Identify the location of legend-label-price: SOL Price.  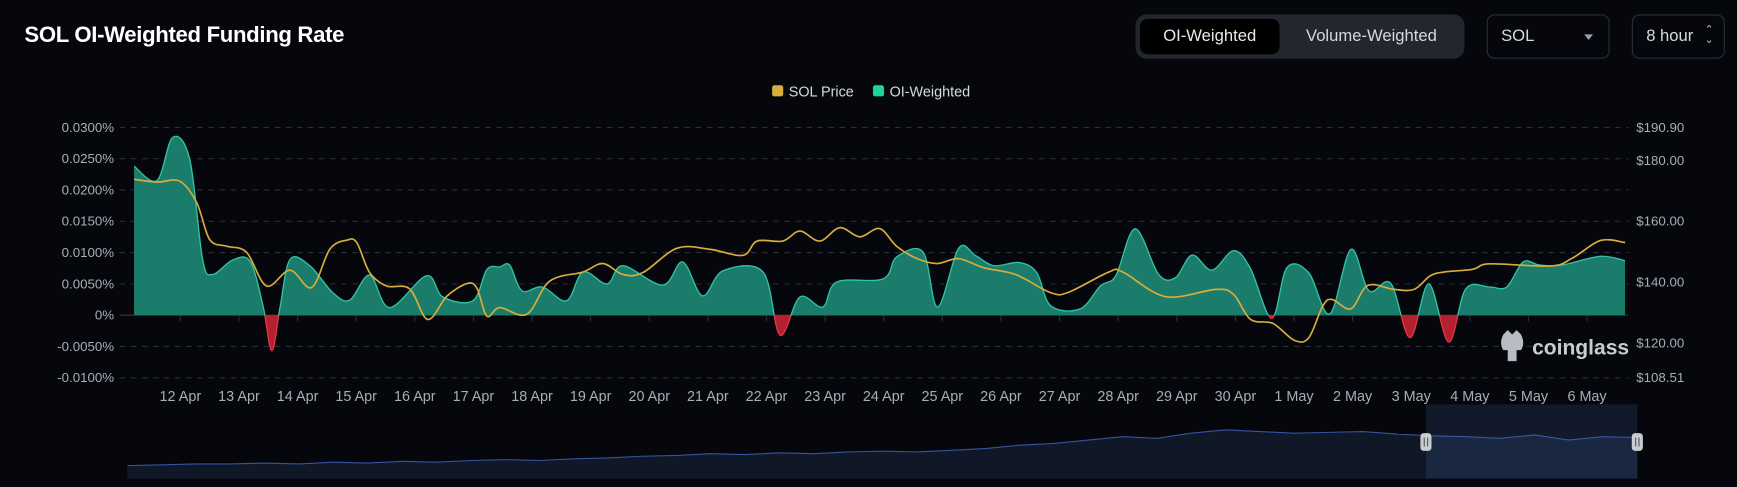
(821, 92).